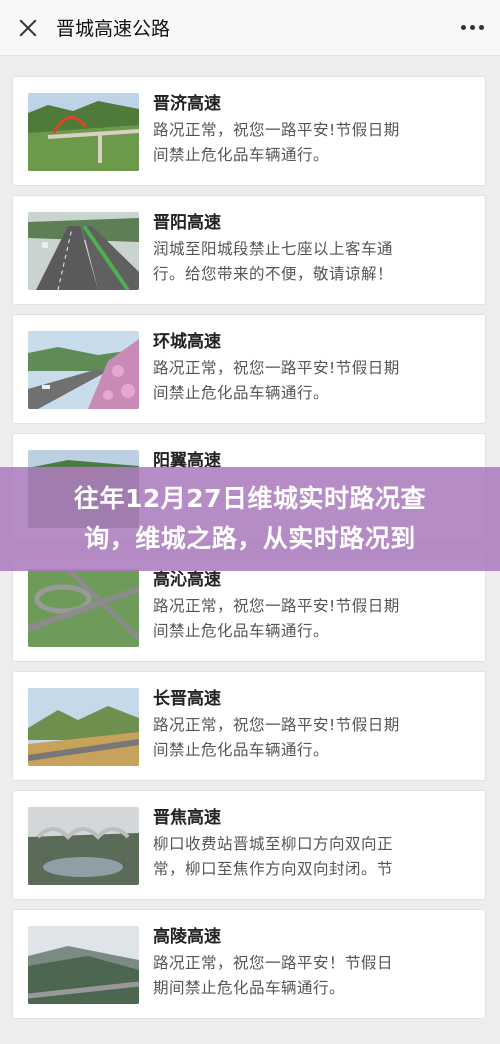  I want to click on list-item: 晋济高速 路况正常，祝您一路平安!节假日期 间禁止危化品车辆通行。, so click(249, 131).